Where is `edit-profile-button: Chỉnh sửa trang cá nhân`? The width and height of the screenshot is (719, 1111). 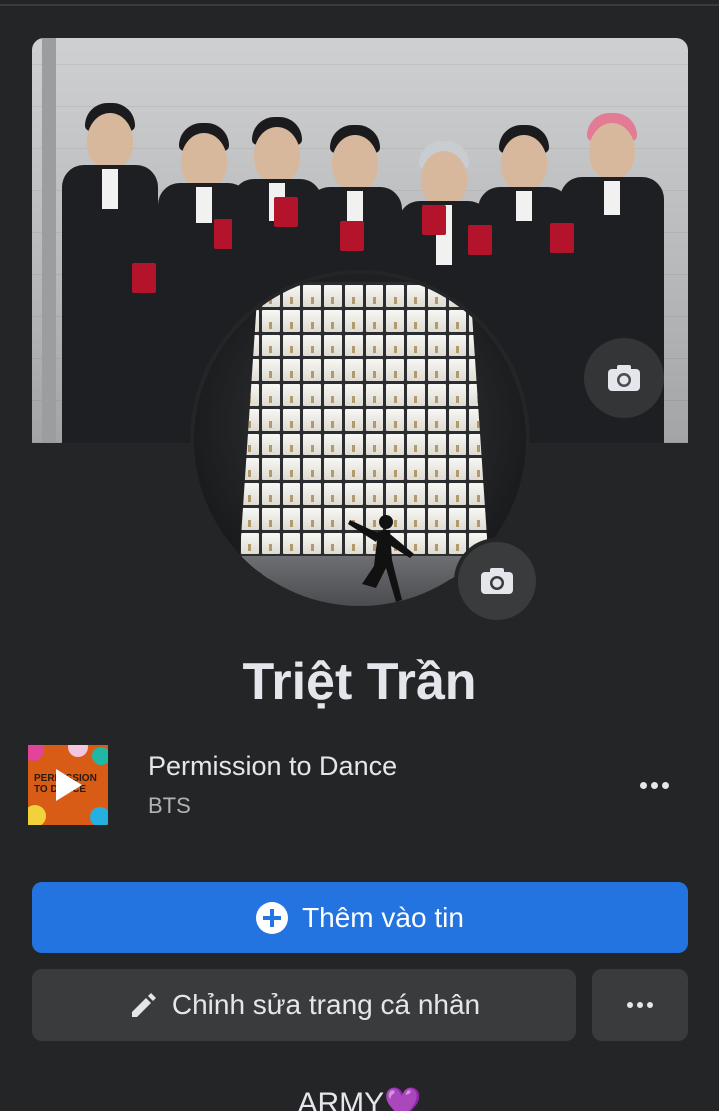 edit-profile-button: Chỉnh sửa trang cá nhân is located at coordinates (304, 1005).